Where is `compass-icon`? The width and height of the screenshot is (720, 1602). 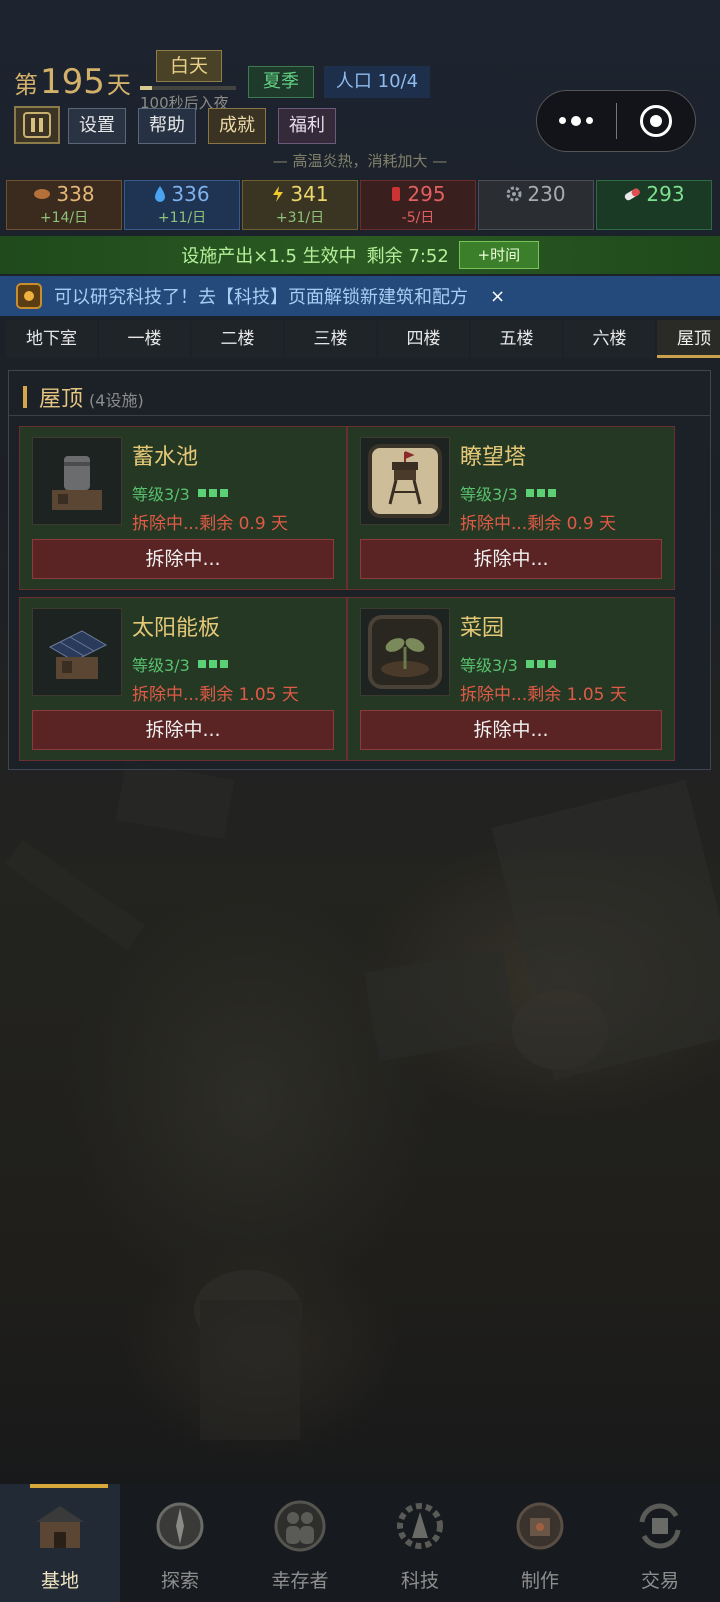
compass-icon is located at coordinates (180, 1526).